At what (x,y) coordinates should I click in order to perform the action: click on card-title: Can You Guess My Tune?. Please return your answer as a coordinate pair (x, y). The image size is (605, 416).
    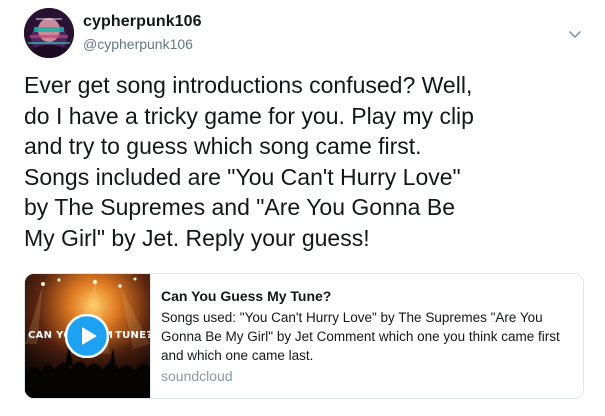
    Looking at the image, I should click on (246, 296).